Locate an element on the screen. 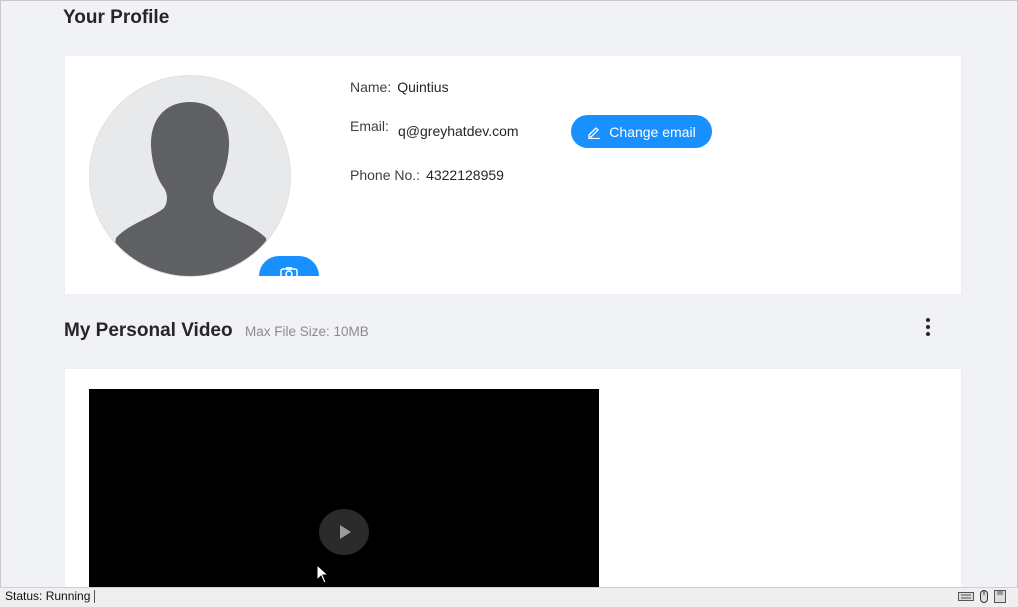 Image resolution: width=1018 pixels, height=607 pixels. change-email-label: Change email is located at coordinates (652, 131).